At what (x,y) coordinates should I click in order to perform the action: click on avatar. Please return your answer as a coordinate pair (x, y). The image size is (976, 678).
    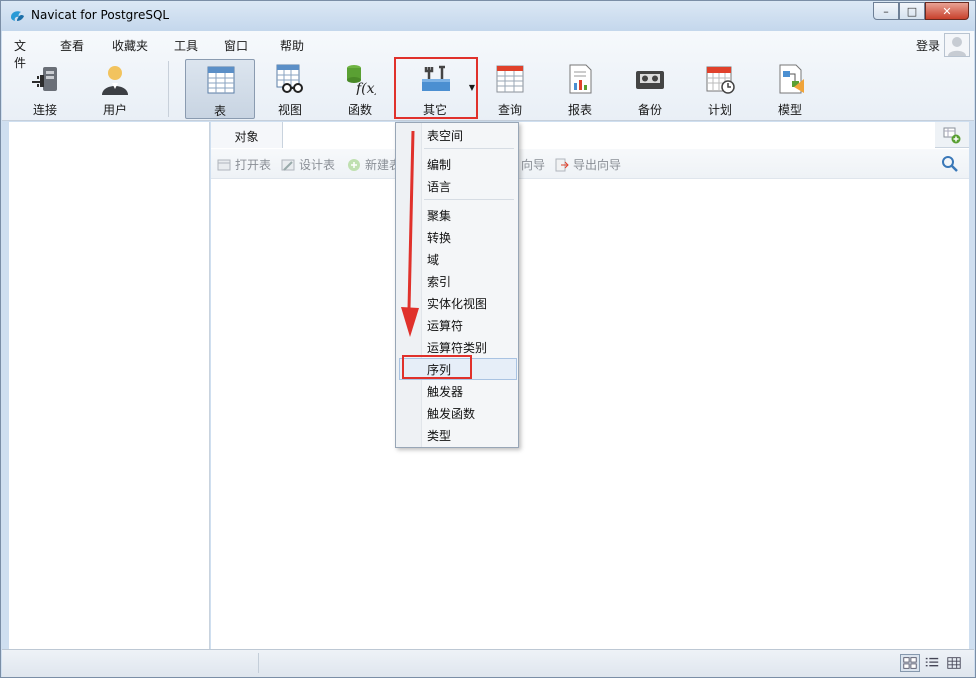
    Looking at the image, I should click on (957, 45).